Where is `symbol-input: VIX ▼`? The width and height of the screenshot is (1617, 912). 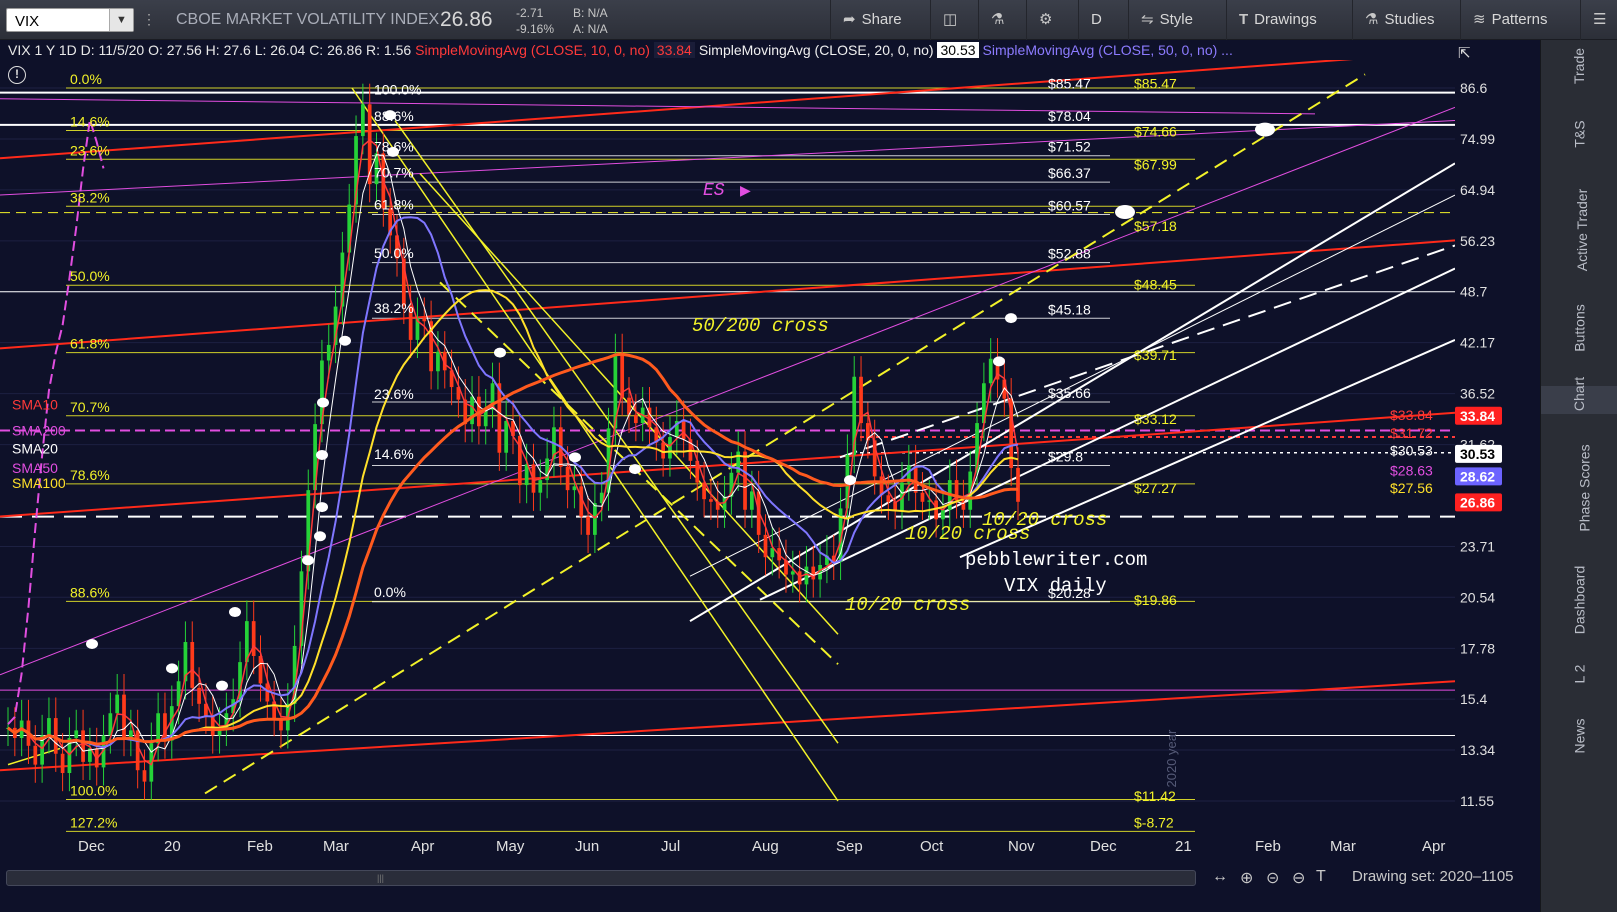
symbol-input: VIX ▼ is located at coordinates (70, 20).